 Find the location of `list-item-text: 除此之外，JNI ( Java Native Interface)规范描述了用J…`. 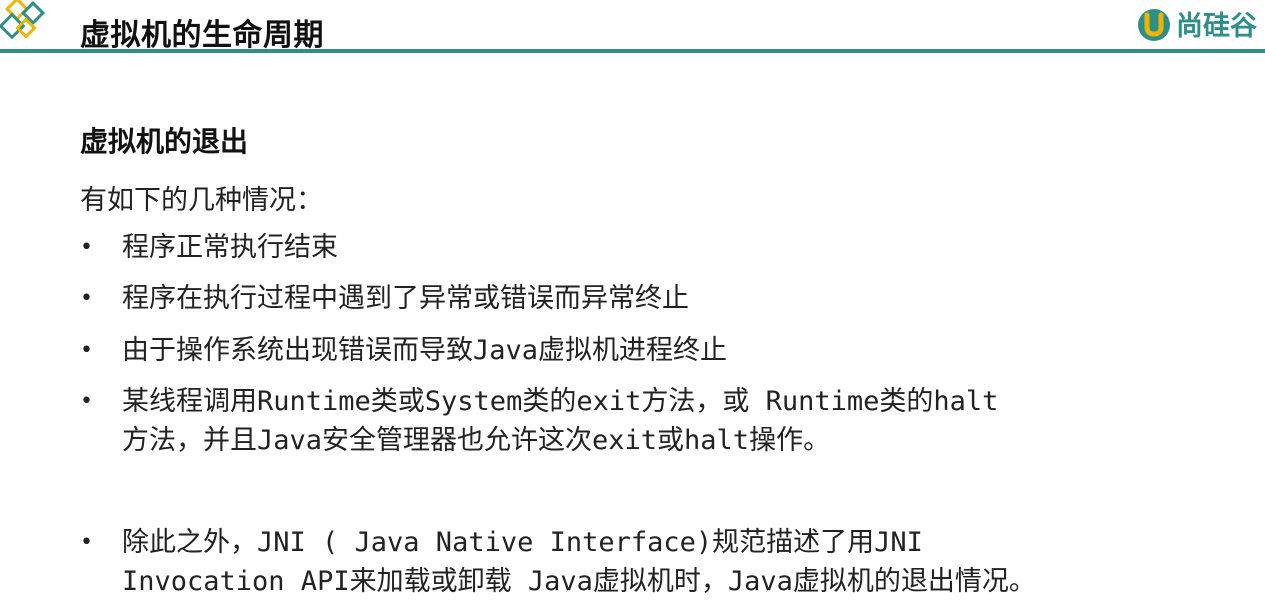

list-item-text: 除此之外，JNI ( Java Native Interface)规范描述了用J… is located at coordinates (579, 562).